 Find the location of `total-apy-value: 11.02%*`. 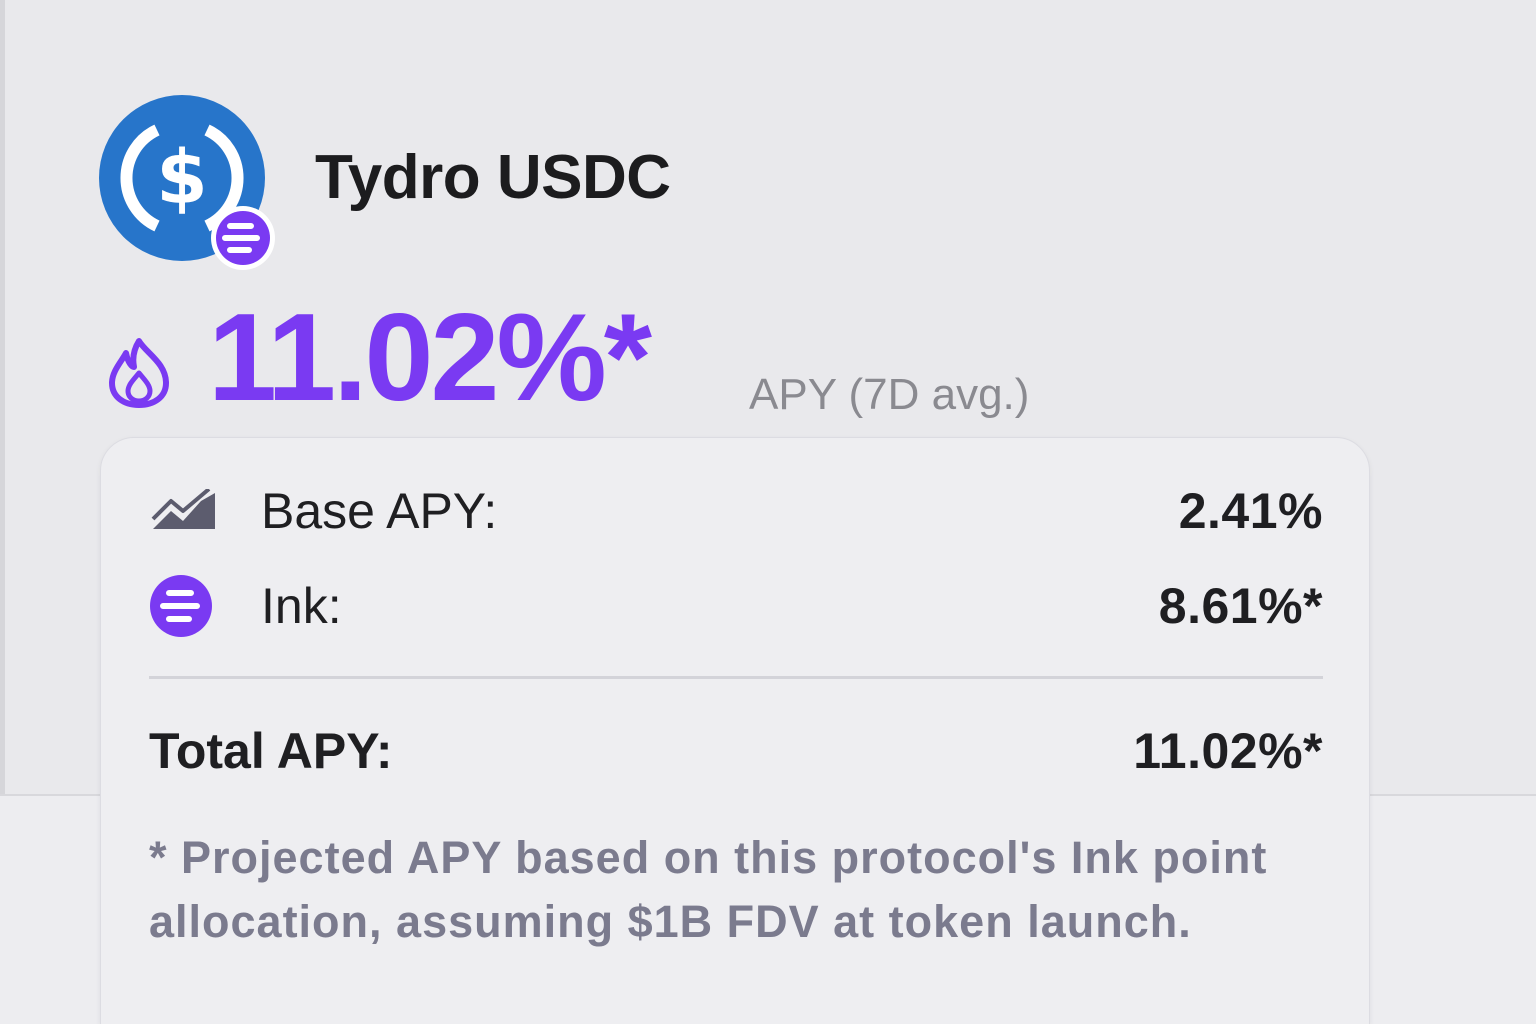

total-apy-value: 11.02%* is located at coordinates (1228, 751).